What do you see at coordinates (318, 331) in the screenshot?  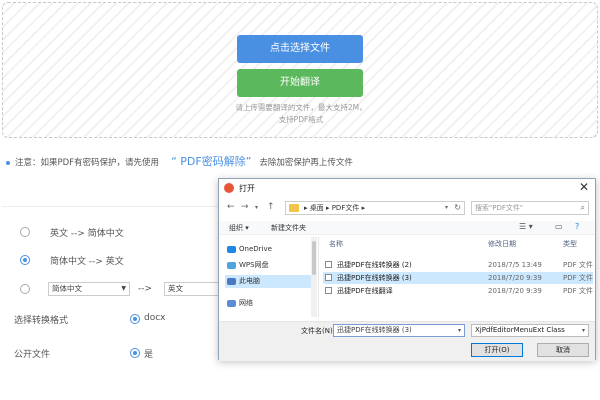 I see `filename-label: 文件名(N):` at bounding box center [318, 331].